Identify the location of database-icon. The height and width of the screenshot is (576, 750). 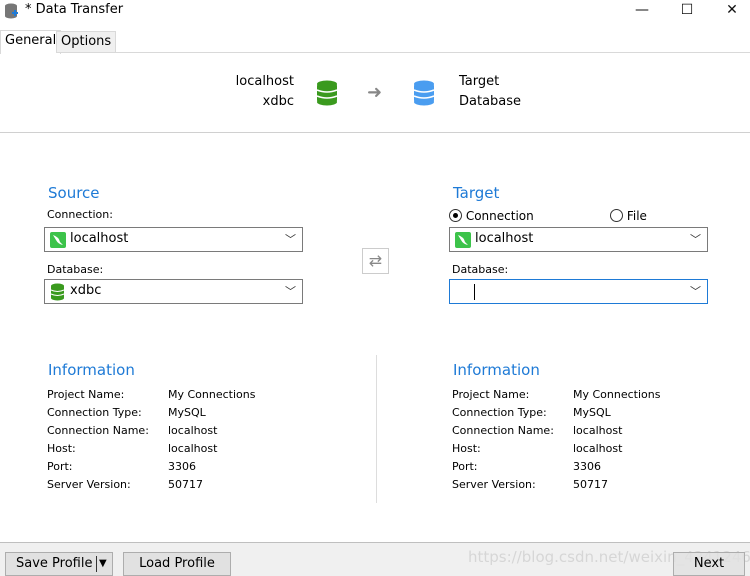
(57, 292).